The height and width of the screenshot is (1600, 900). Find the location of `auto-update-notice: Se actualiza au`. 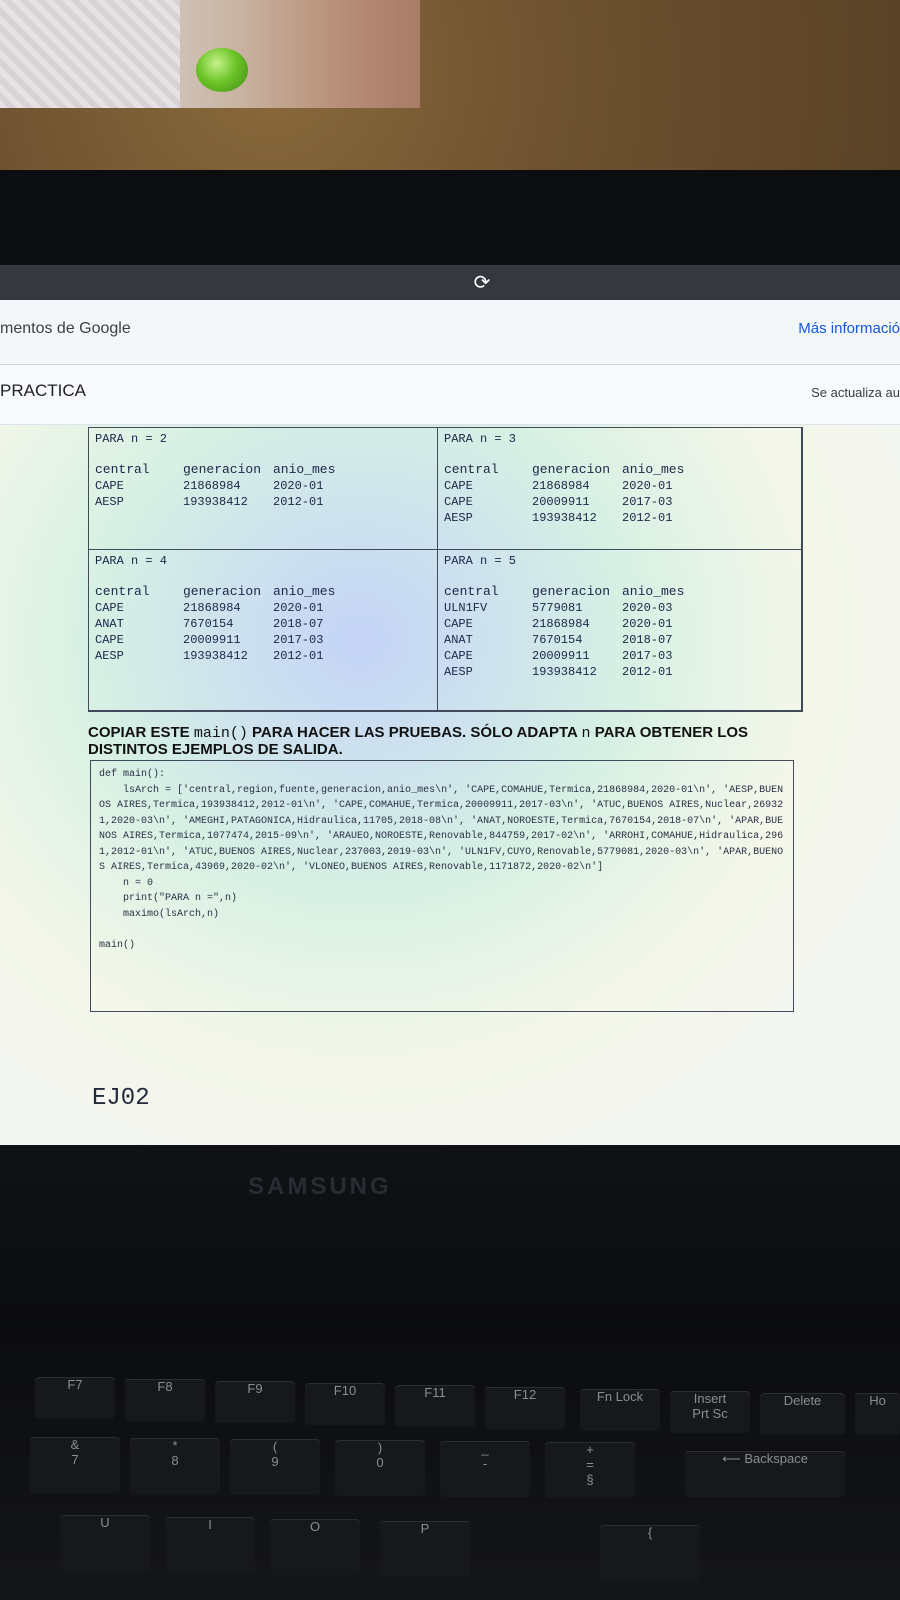

auto-update-notice: Se actualiza au is located at coordinates (855, 392).